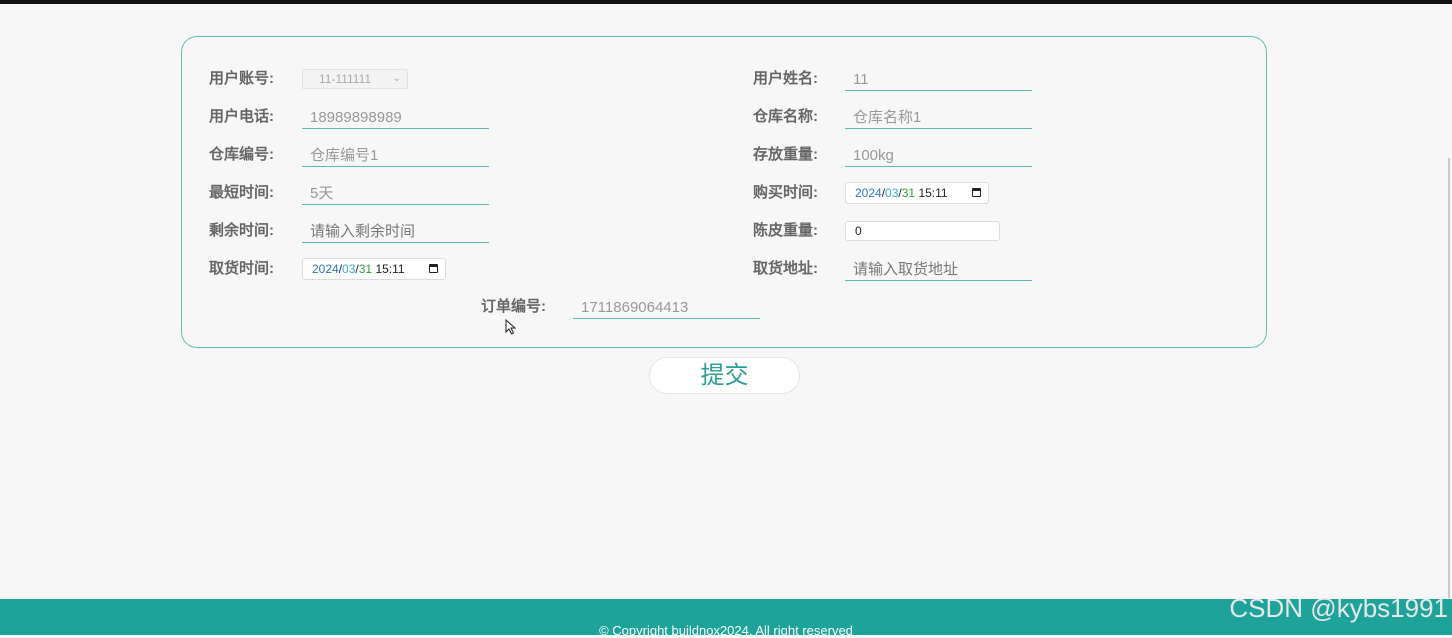 This screenshot has width=1452, height=638. What do you see at coordinates (1338, 608) in the screenshot?
I see `watermark: CSDN @kybs1991` at bounding box center [1338, 608].